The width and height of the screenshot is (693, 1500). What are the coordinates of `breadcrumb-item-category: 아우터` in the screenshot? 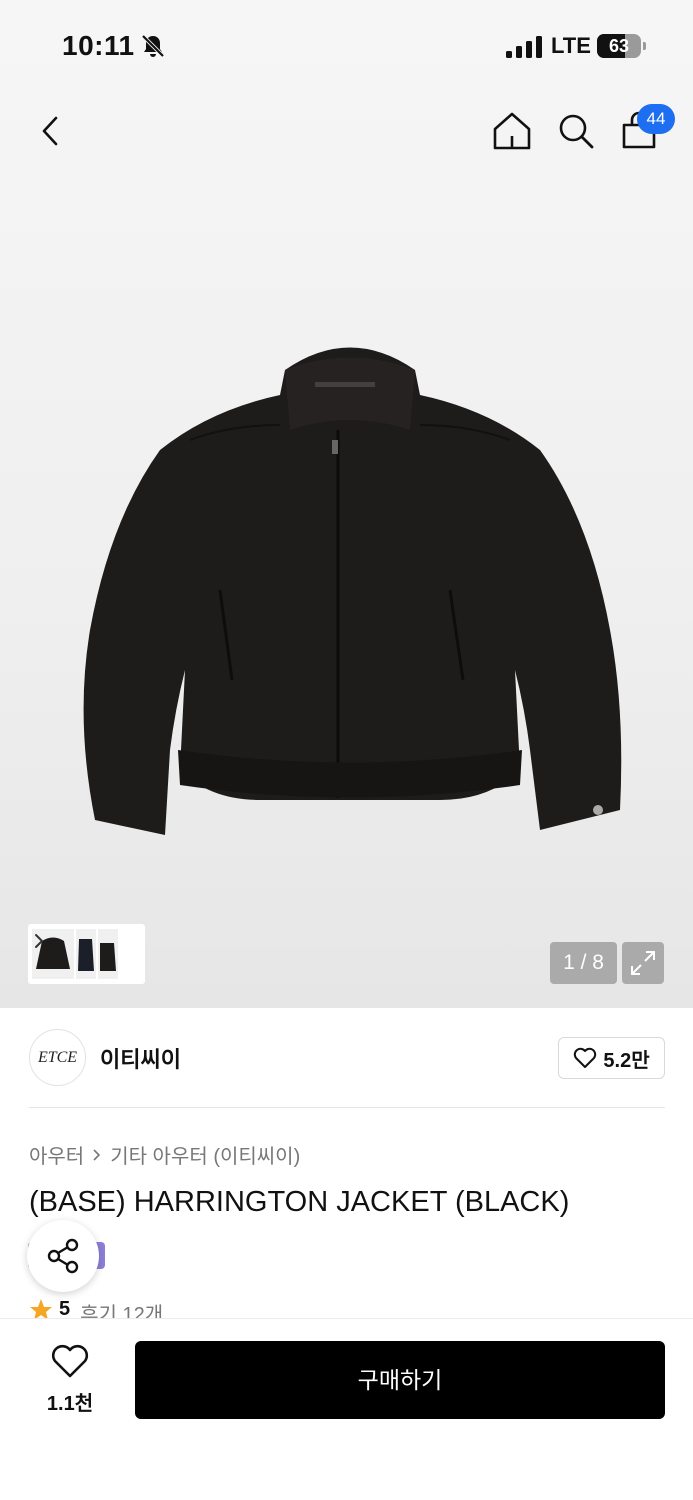 It's located at (56, 1154).